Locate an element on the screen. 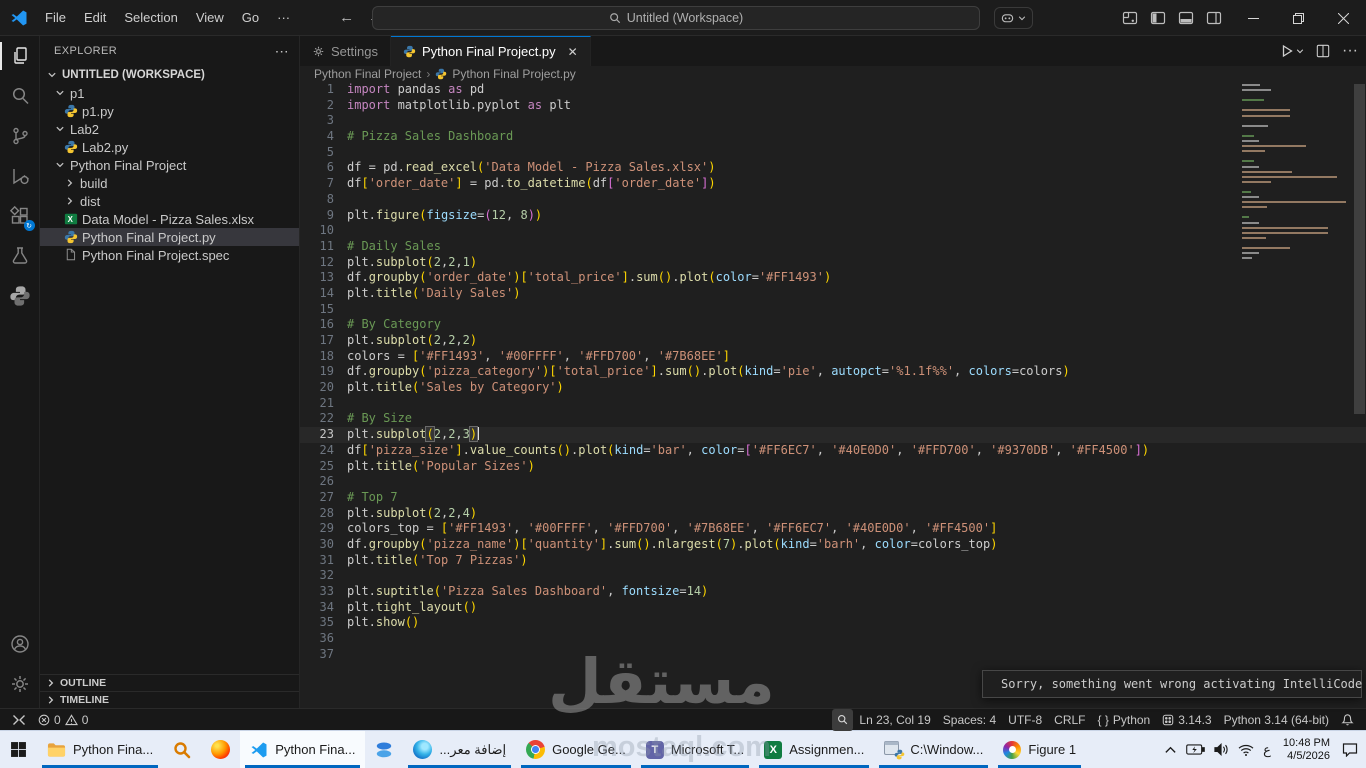 Image resolution: width=1366 pixels, height=768 pixels. close-tab-icon: ✕ is located at coordinates (573, 52).